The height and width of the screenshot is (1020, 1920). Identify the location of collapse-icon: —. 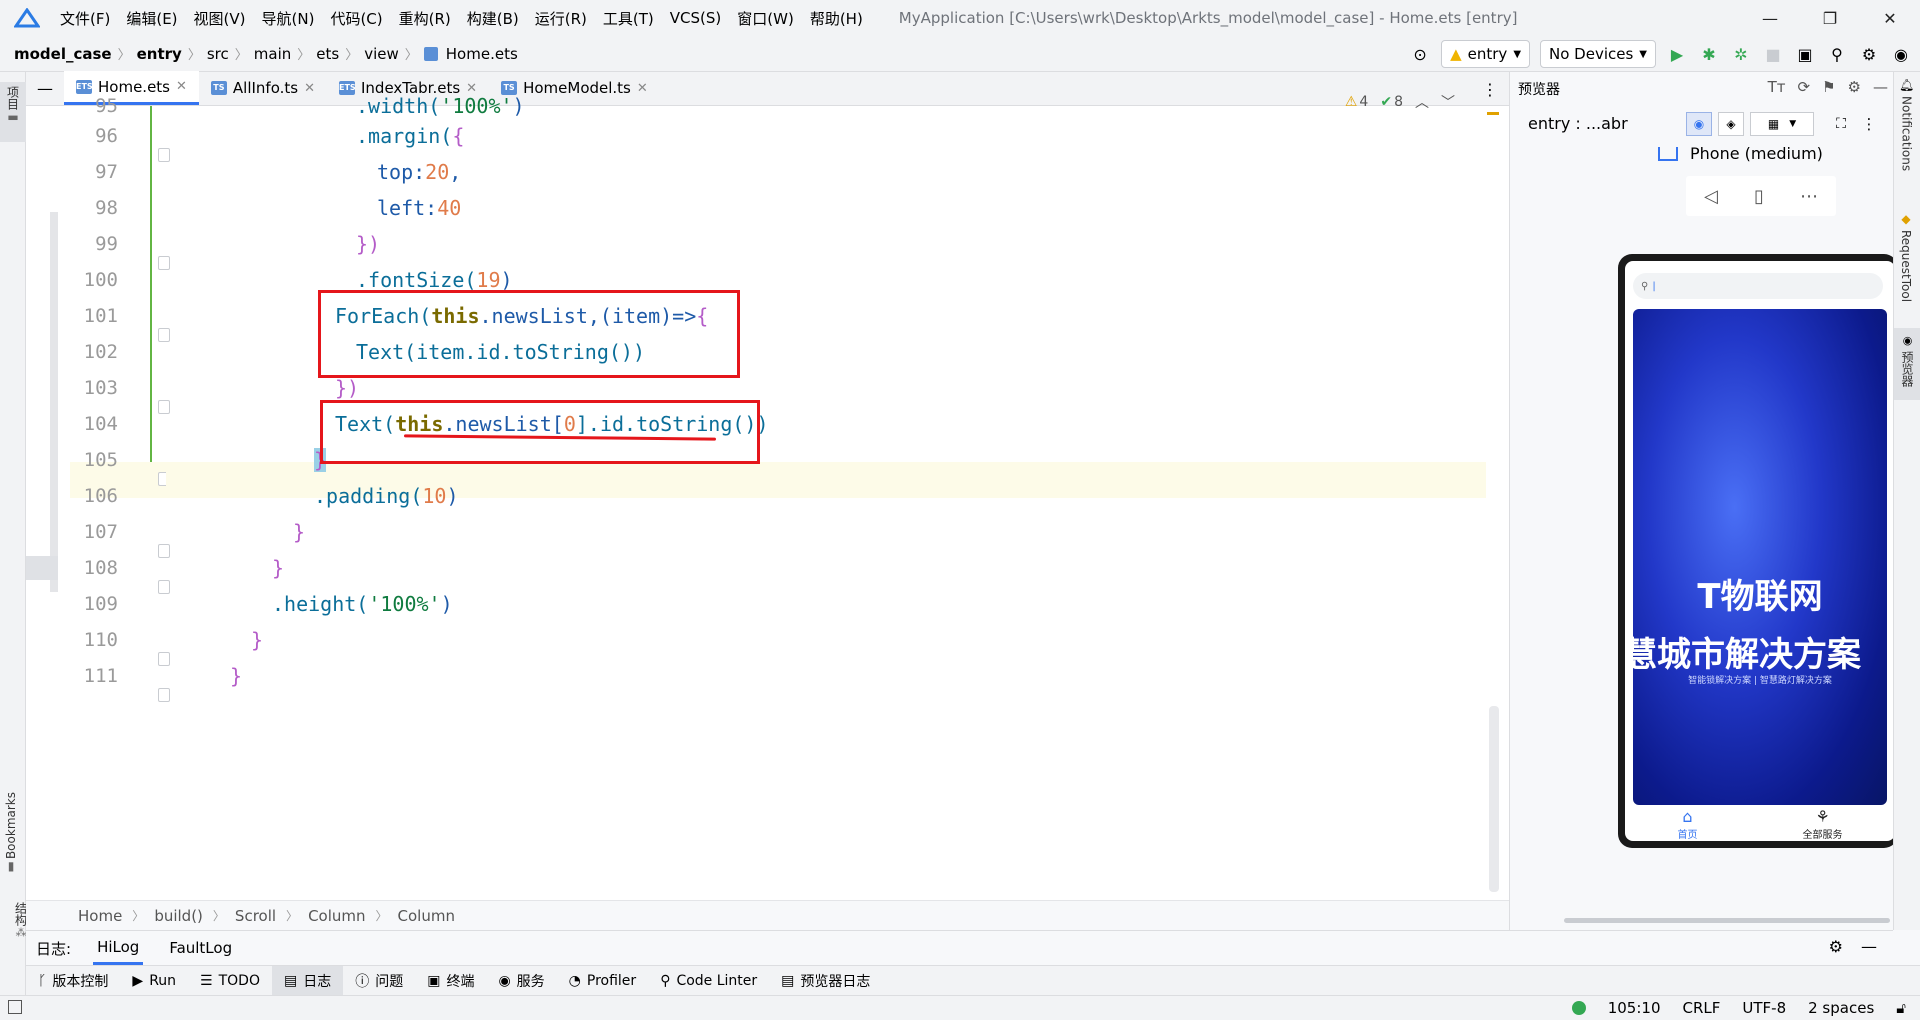
(45, 88).